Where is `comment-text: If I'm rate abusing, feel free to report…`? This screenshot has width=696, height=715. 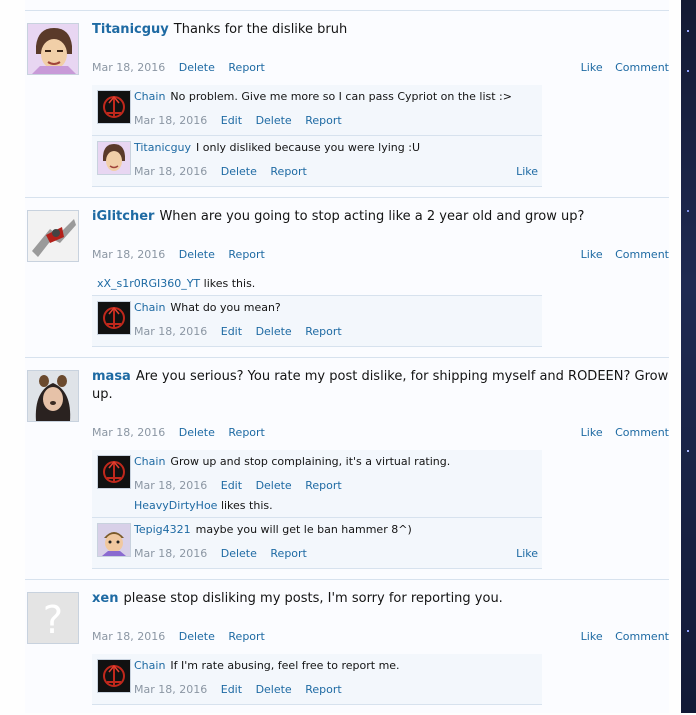 comment-text: If I'm rate abusing, feel free to report… is located at coordinates (285, 665).